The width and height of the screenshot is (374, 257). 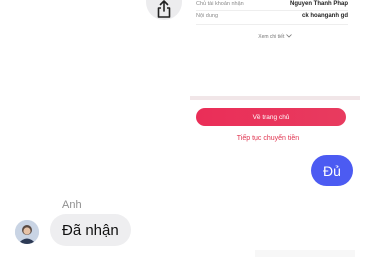 I want to click on section-separator, so click(x=275, y=98).